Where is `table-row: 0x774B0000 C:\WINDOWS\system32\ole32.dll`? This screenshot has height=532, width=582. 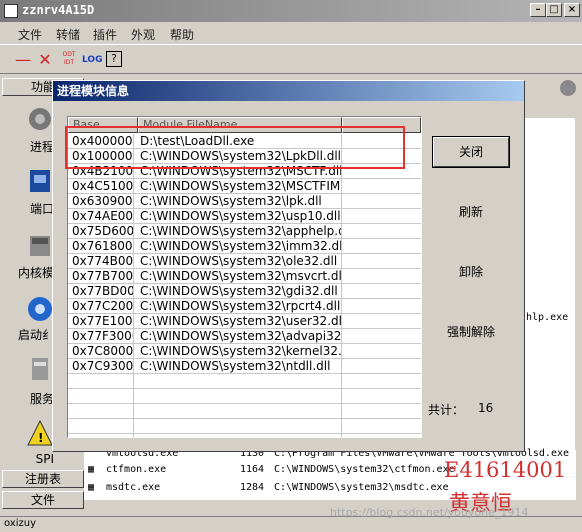
table-row: 0x774B0000 C:\WINDOWS\system32\ole32.dll is located at coordinates (244, 261).